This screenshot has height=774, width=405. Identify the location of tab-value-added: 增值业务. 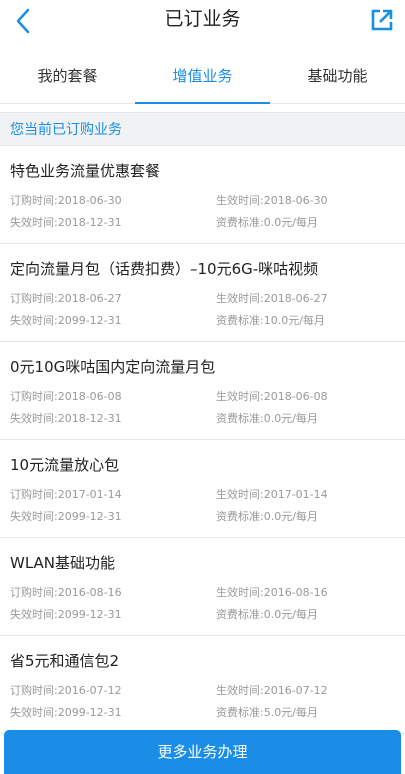
(202, 78).